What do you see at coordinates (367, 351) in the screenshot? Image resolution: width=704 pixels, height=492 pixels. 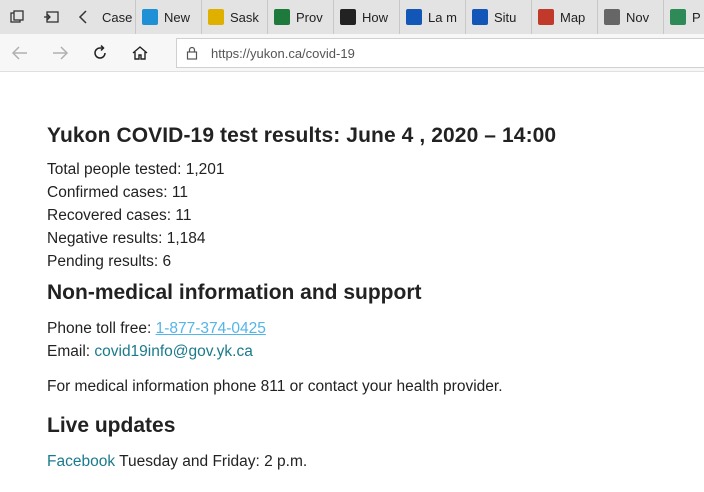 I see `email-line: Email: covid19info@gov.yk.ca` at bounding box center [367, 351].